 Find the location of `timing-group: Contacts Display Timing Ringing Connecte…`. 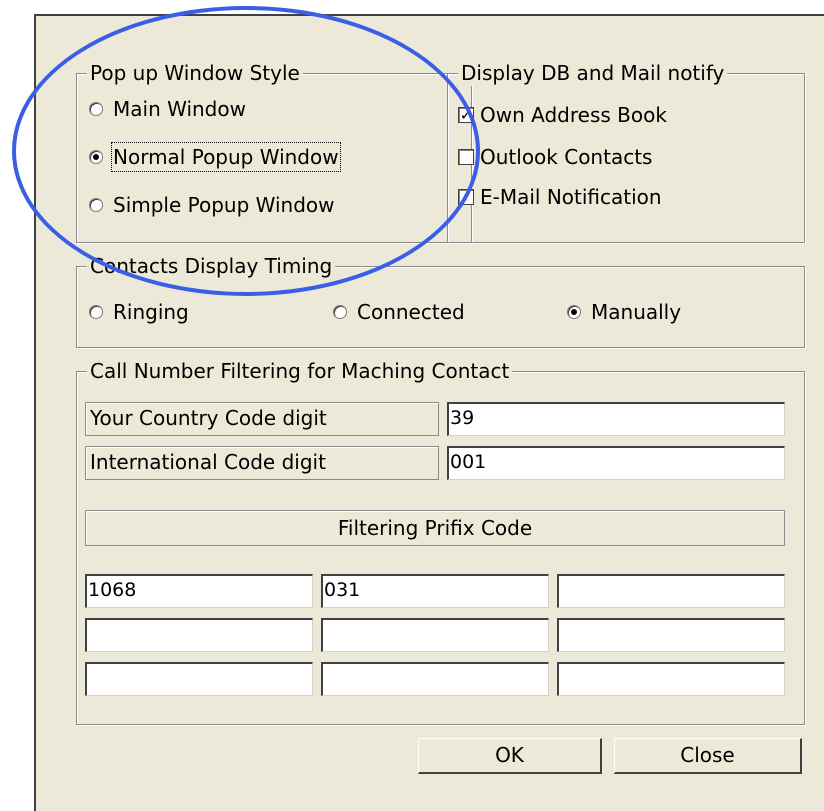

timing-group: Contacts Display Timing Ringing Connecte… is located at coordinates (440, 300).